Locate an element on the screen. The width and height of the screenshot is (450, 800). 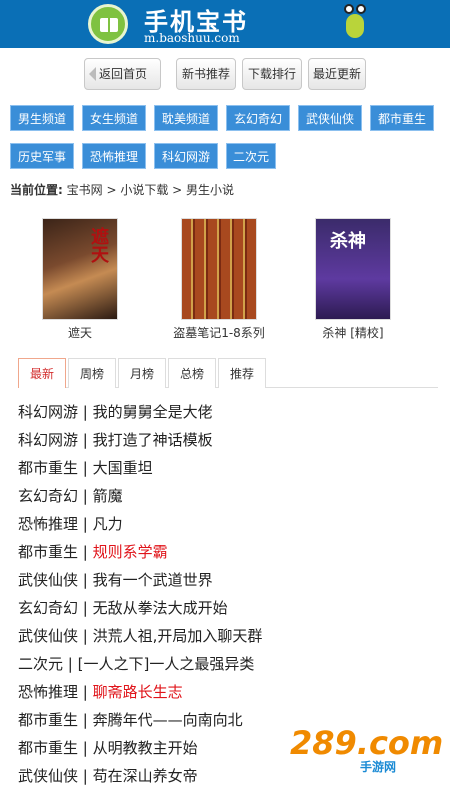
category-wuxia: 武侠仙侠 is located at coordinates (330, 118).